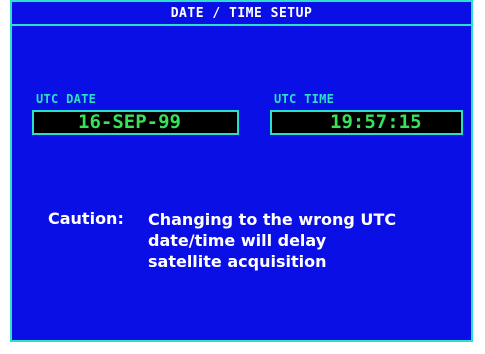  I want to click on caution-line: date/time will delay, so click(237, 240).